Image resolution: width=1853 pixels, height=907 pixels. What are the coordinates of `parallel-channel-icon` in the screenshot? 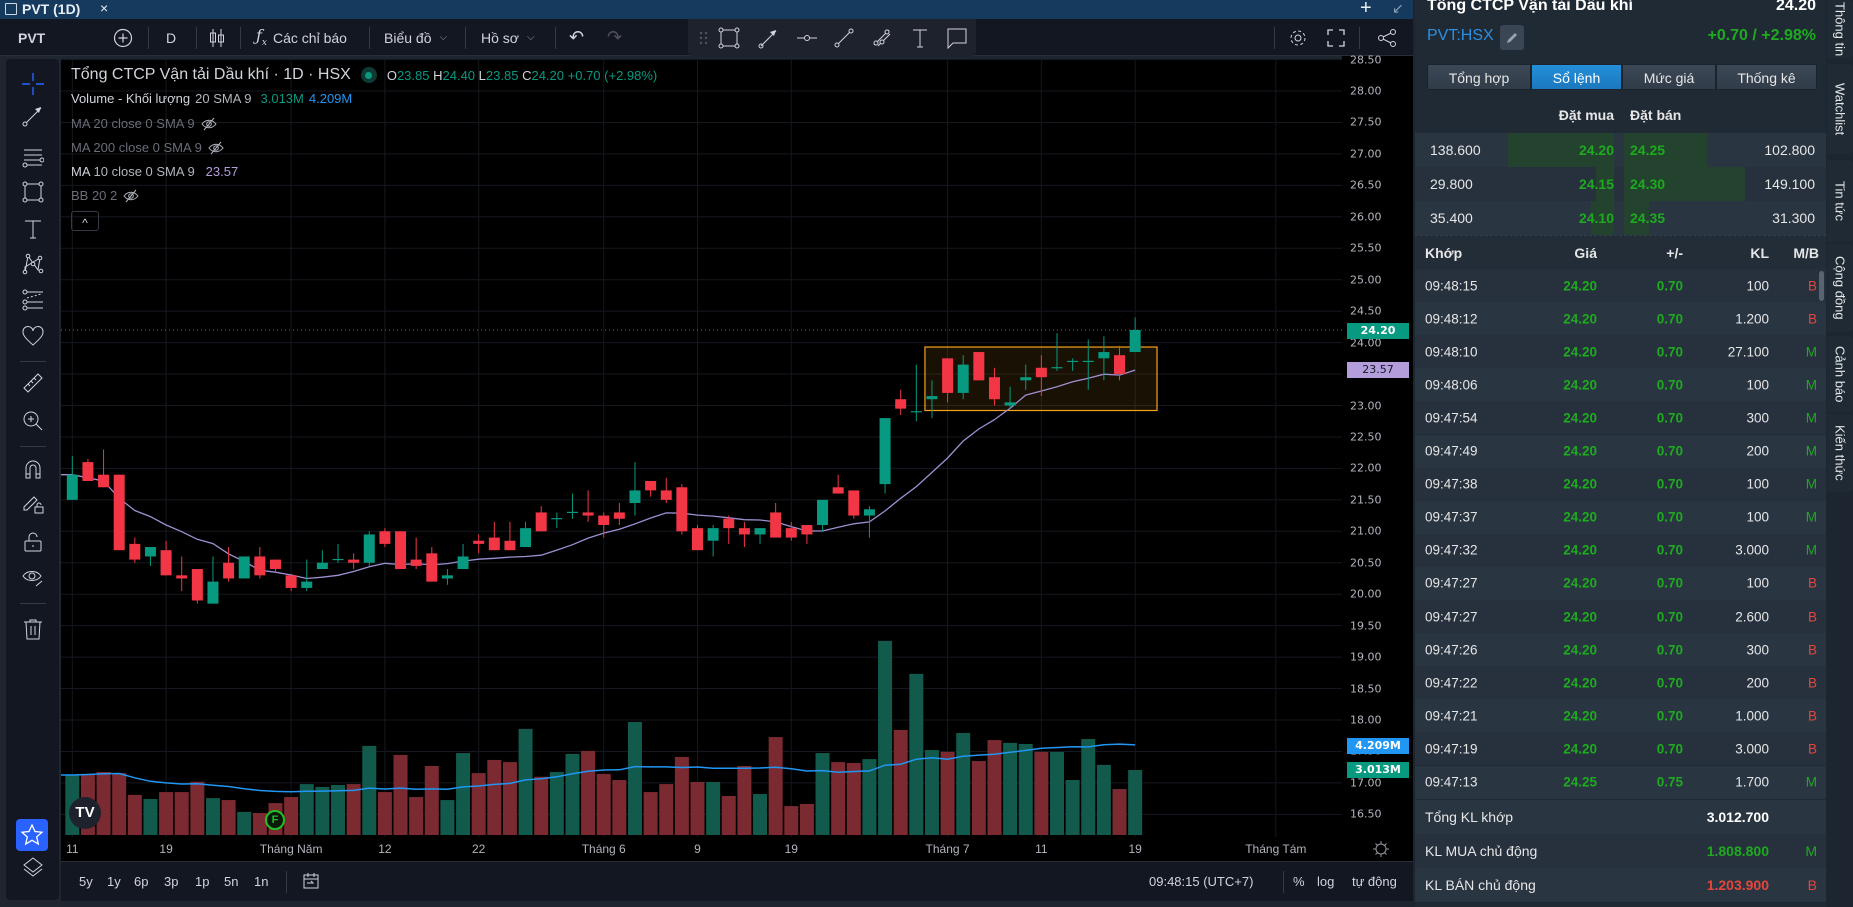 It's located at (882, 38).